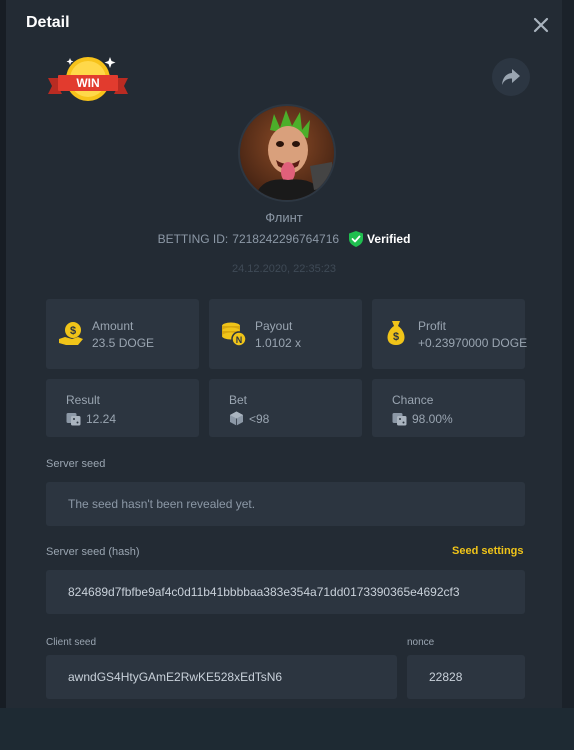  Describe the element at coordinates (448, 408) in the screenshot. I see `chance-card: Chance 98.00%` at that location.